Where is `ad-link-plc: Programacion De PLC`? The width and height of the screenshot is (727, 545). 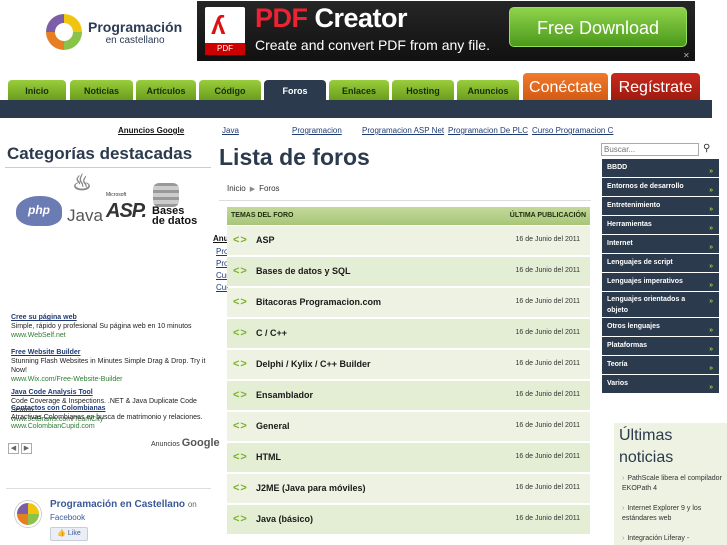 ad-link-plc: Programacion De PLC is located at coordinates (488, 130).